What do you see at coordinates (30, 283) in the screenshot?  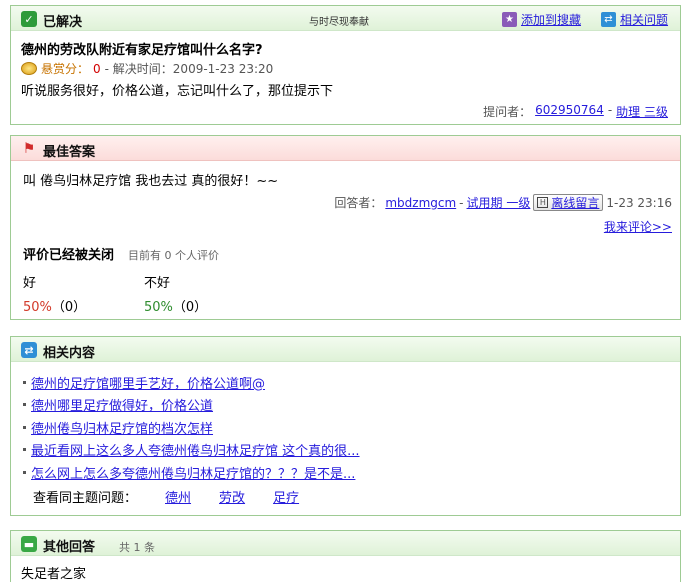 I see `rating-good-label: 好` at bounding box center [30, 283].